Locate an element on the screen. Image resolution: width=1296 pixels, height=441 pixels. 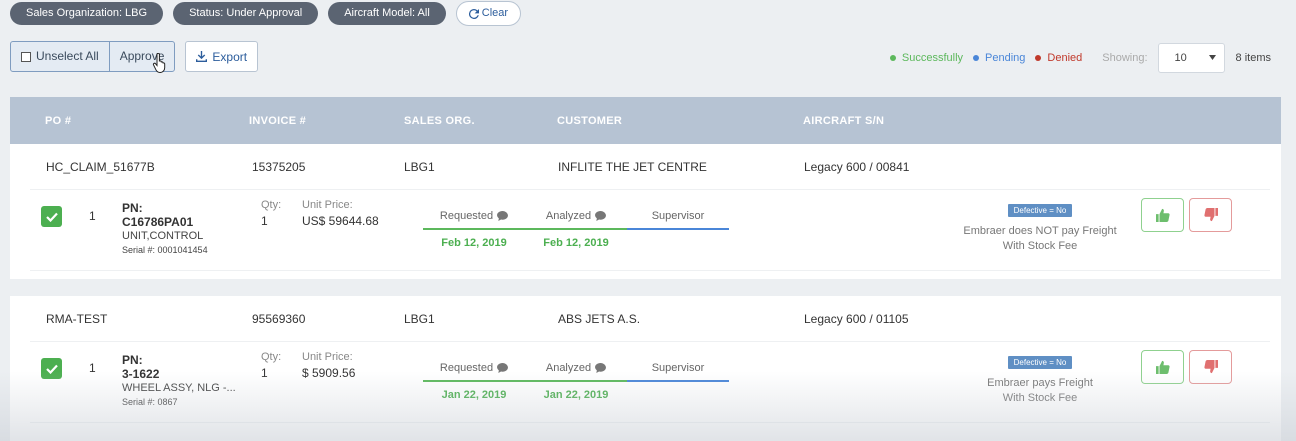
legend-successfully: Successfully is located at coordinates (926, 57).